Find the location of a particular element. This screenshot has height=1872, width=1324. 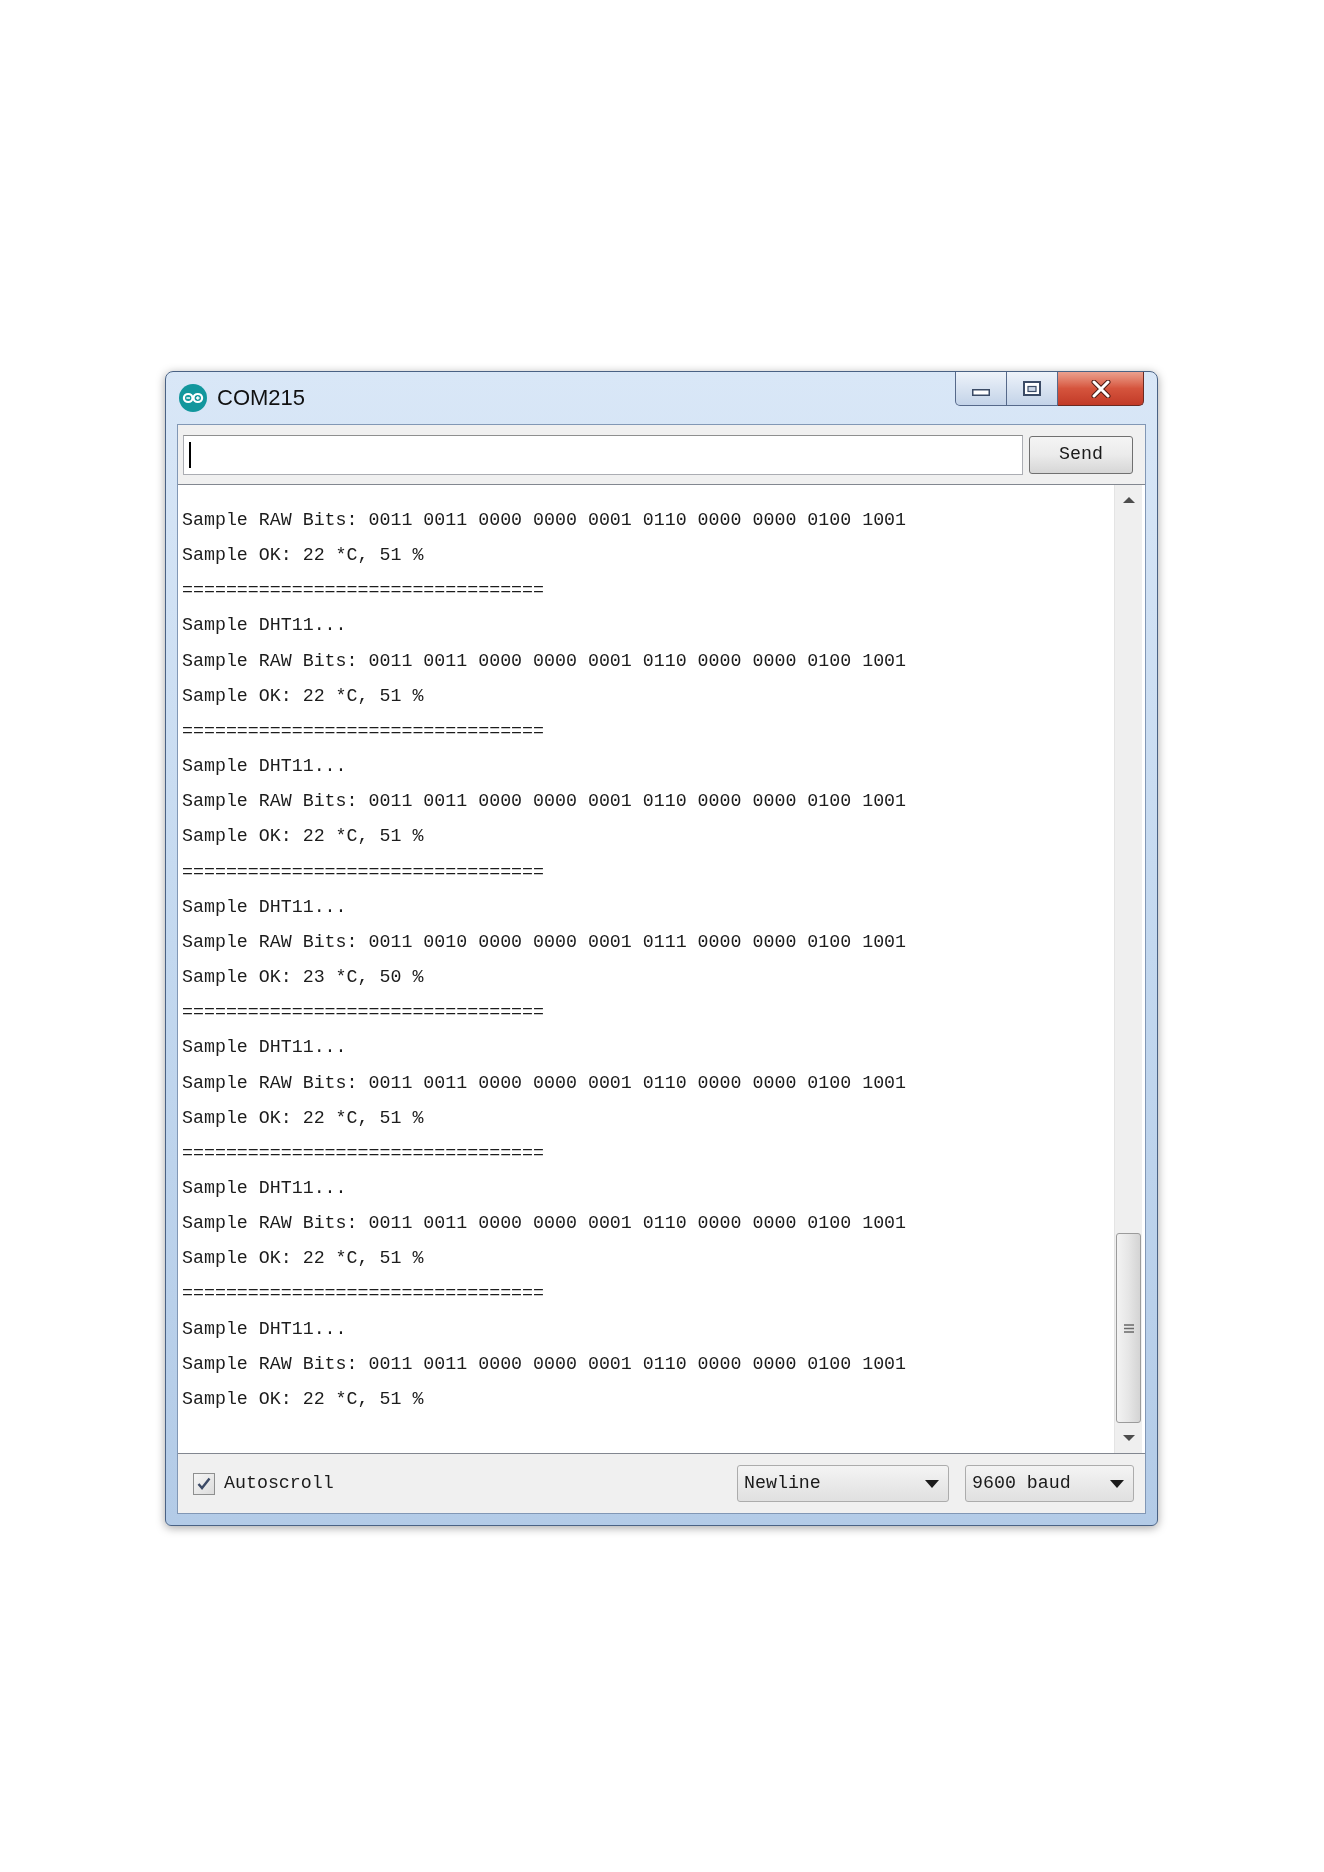

logo-icon is located at coordinates (193, 398).